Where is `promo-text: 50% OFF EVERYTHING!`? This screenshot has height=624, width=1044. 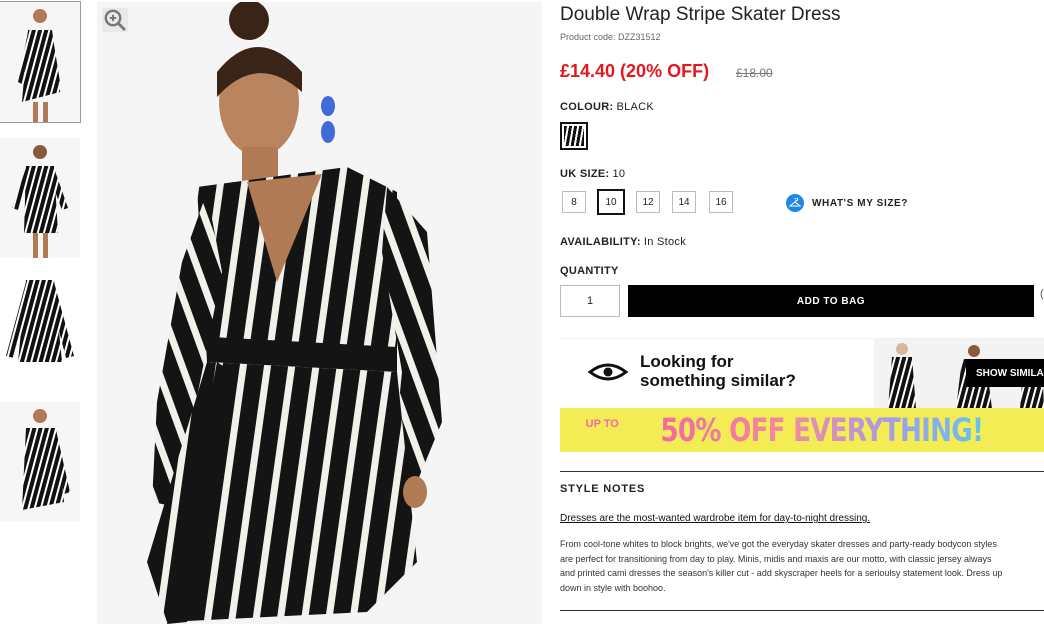 promo-text: 50% OFF EVERYTHING! is located at coordinates (821, 430).